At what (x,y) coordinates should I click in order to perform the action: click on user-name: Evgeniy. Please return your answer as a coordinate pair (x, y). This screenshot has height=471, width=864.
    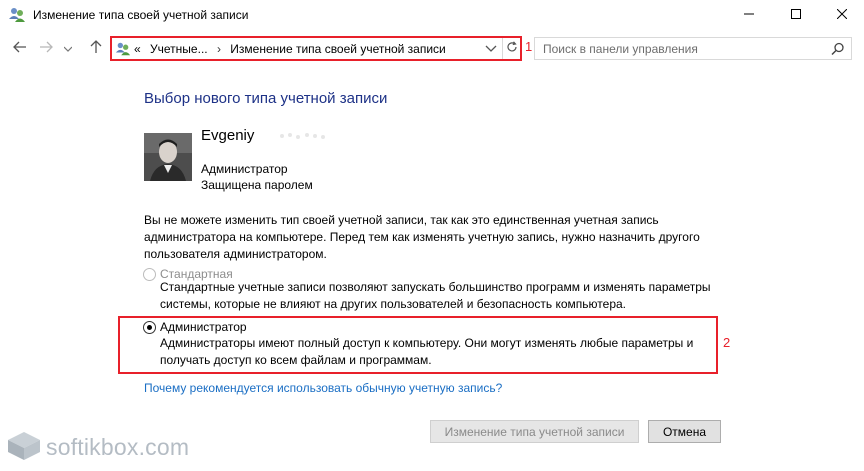
    Looking at the image, I should click on (228, 135).